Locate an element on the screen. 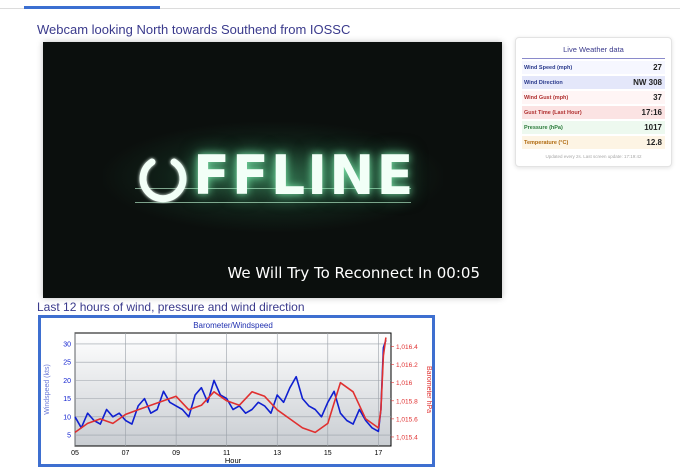 The width and height of the screenshot is (680, 469). chart-title: Barometer/Windspeed is located at coordinates (233, 325).